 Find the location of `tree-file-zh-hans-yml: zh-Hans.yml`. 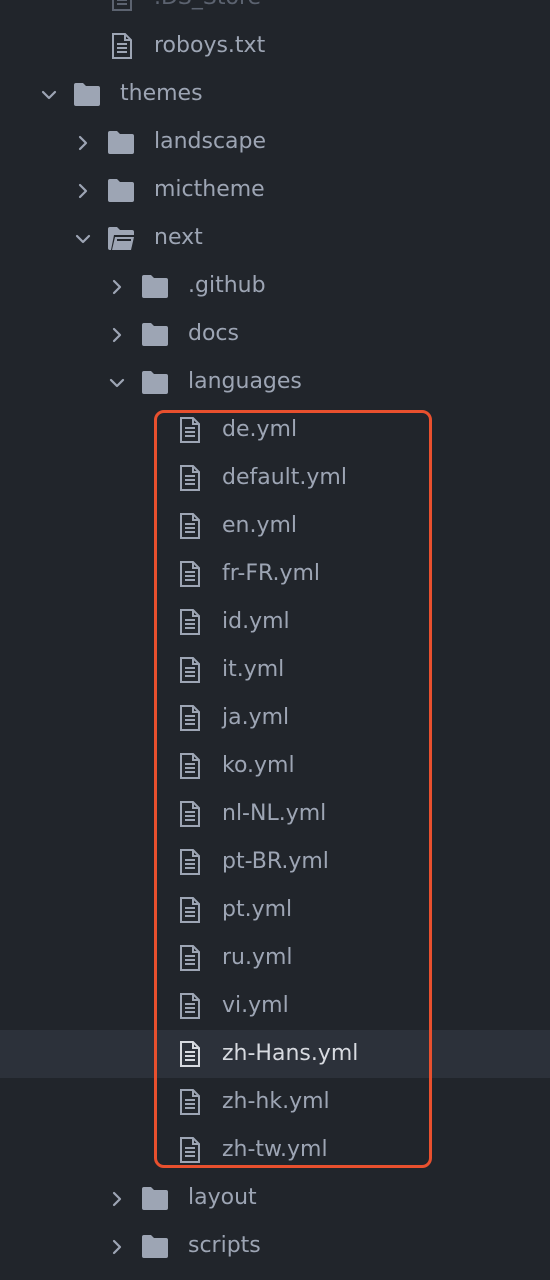

tree-file-zh-hans-yml: zh-Hans.yml is located at coordinates (275, 1054).